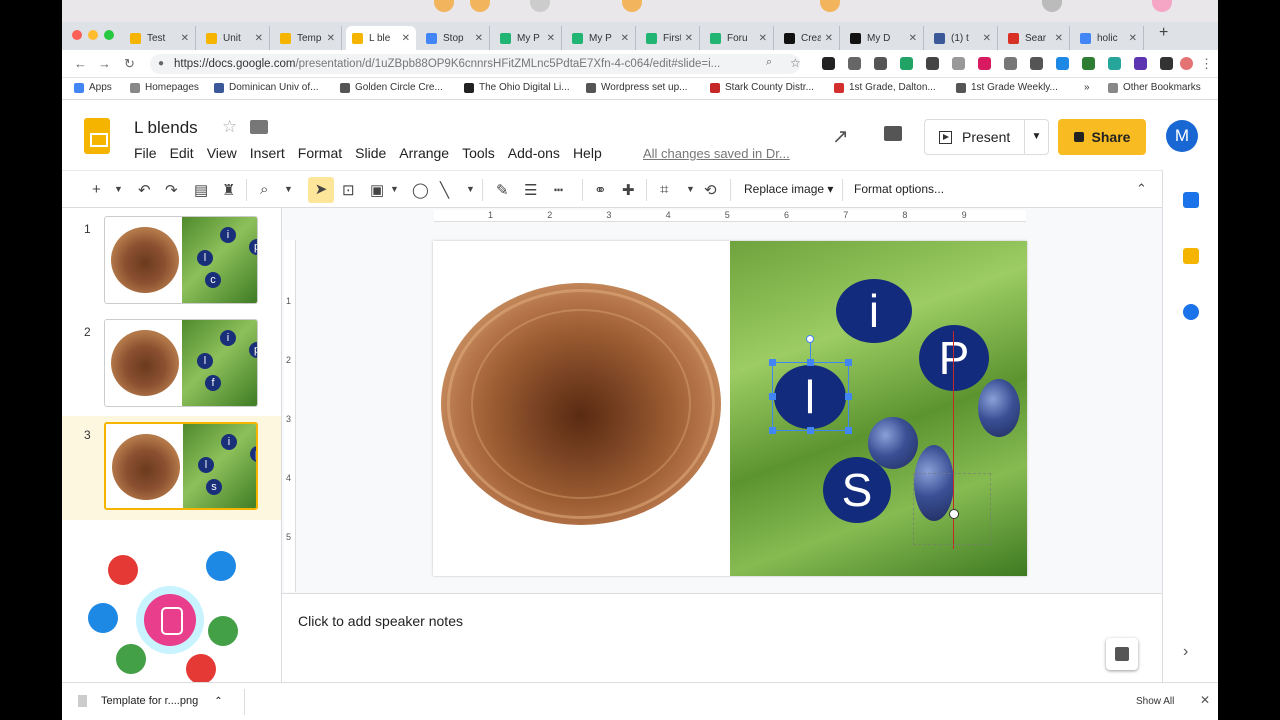 The width and height of the screenshot is (1280, 720). Describe the element at coordinates (1036, 38) in the screenshot. I see `browser-tab: Sear ✕` at that location.